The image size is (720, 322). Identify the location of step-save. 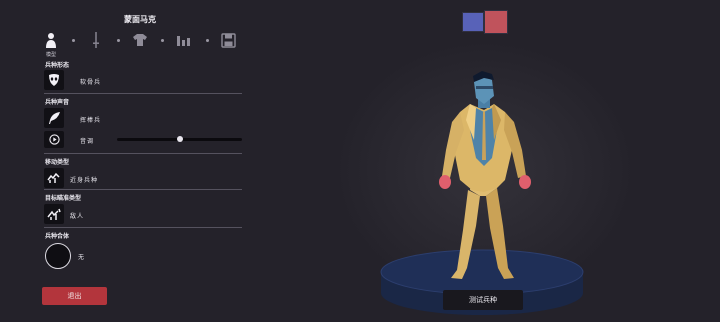
(228, 40).